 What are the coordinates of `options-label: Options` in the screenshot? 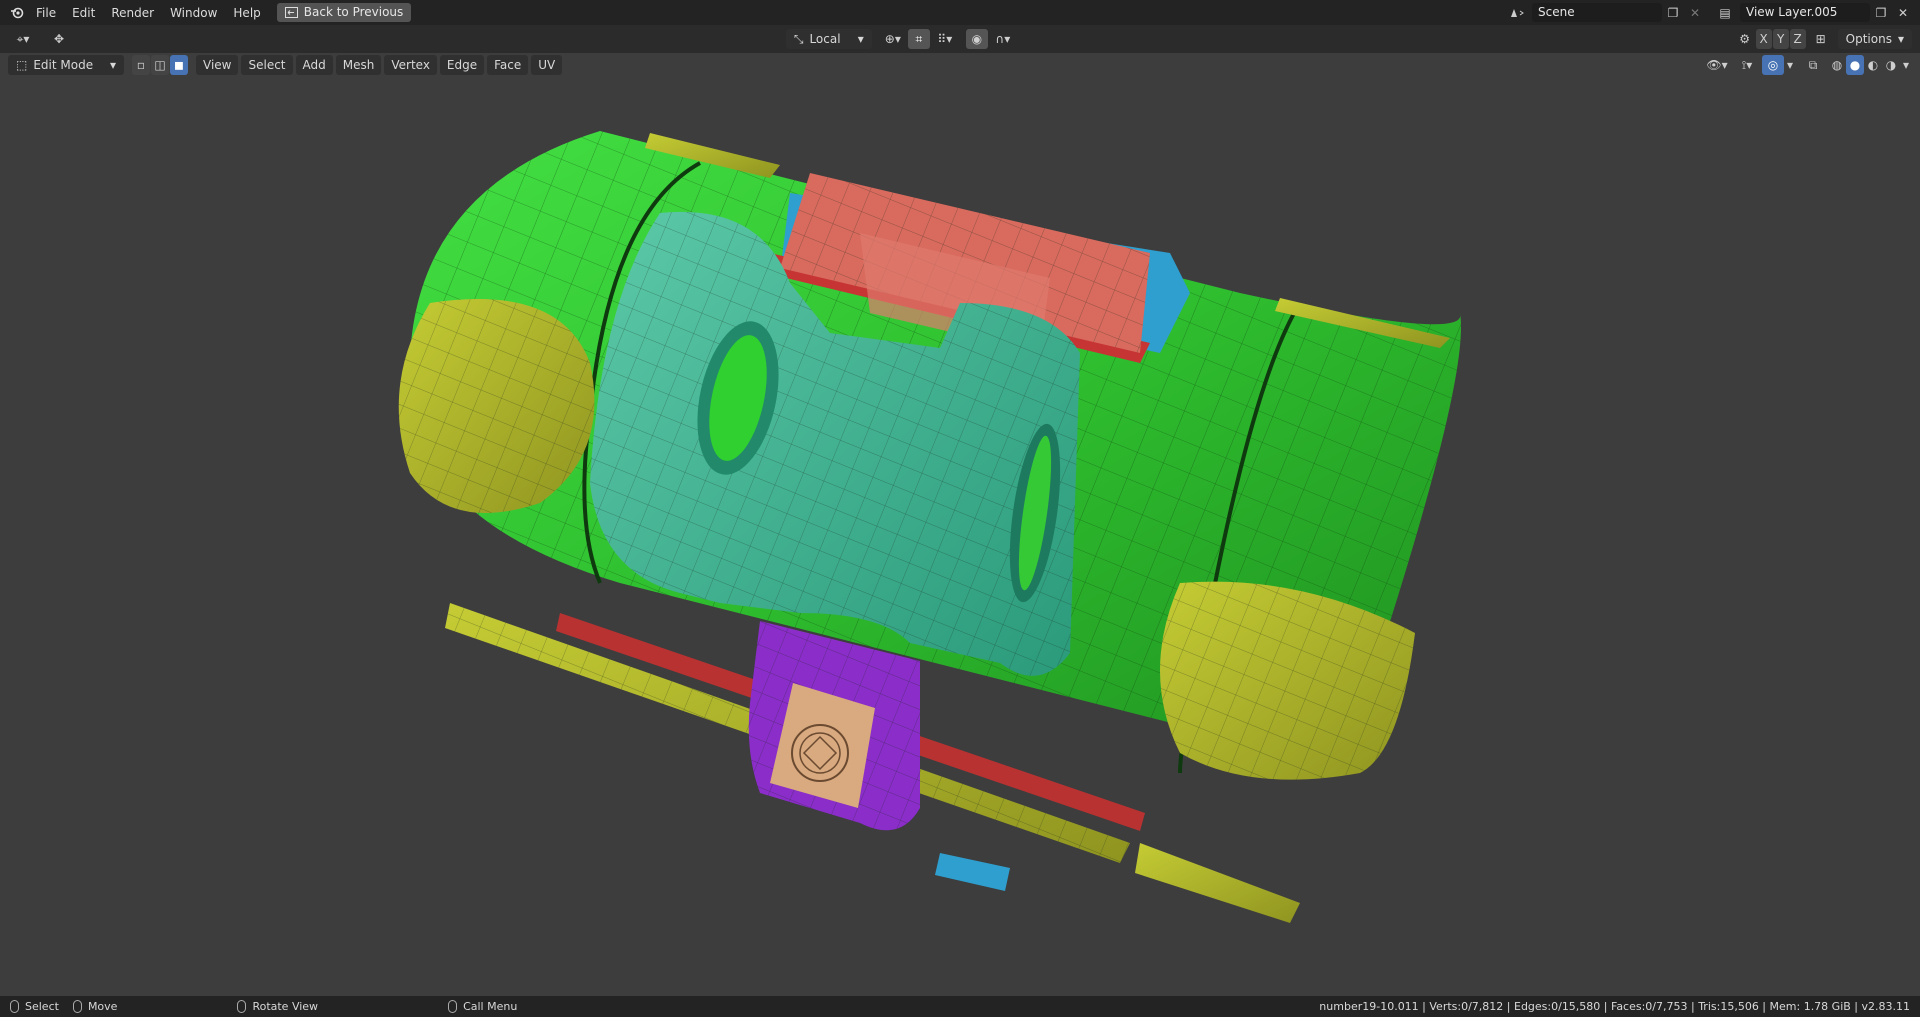 It's located at (1868, 39).